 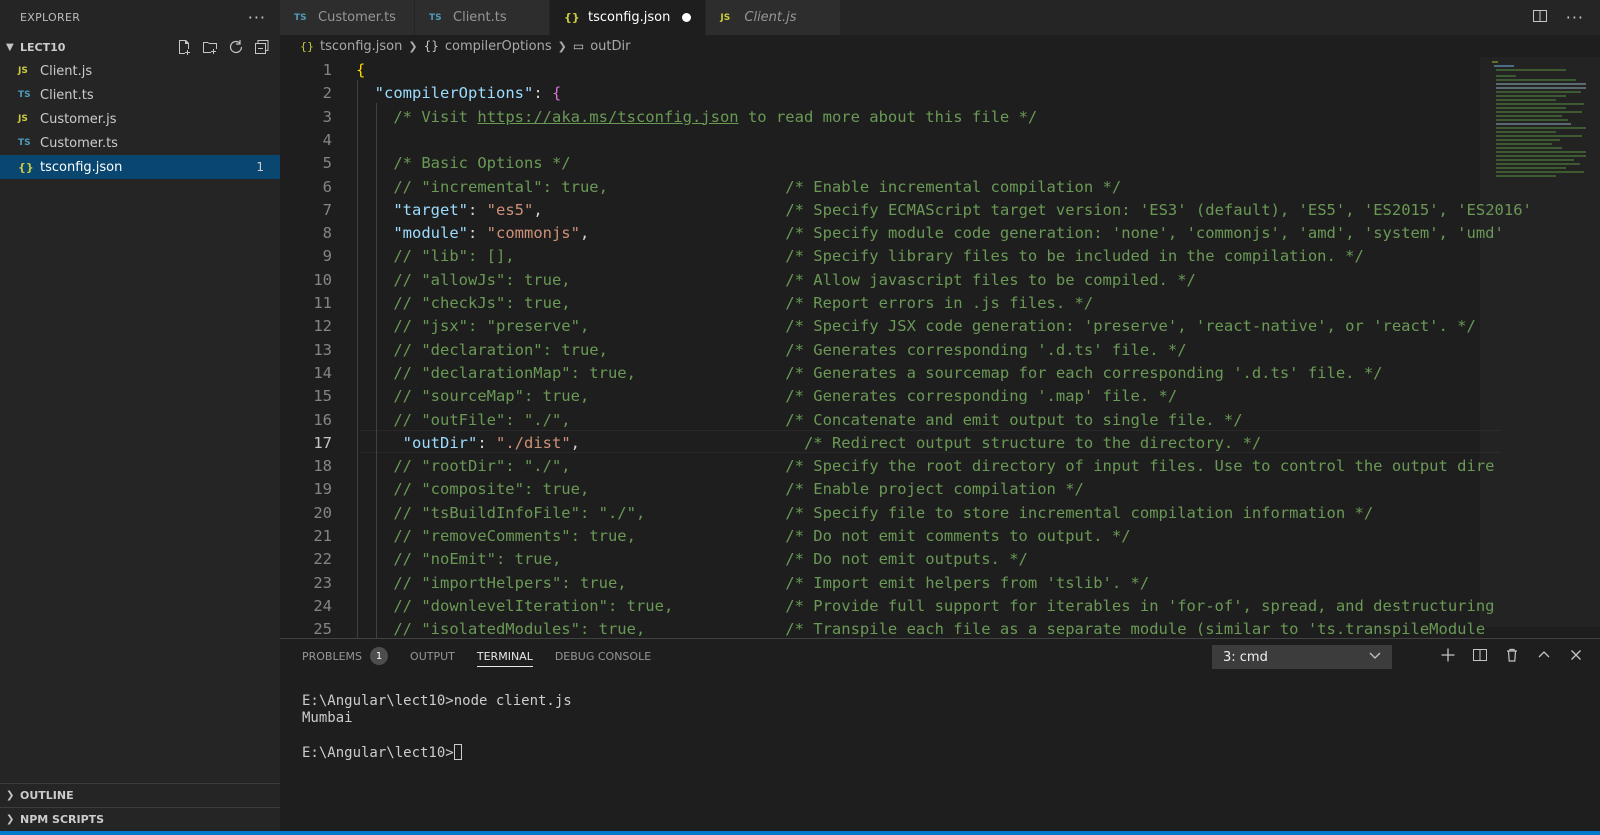 What do you see at coordinates (880, 163) in the screenshot?
I see `code-line: 5 /* Basic Options */` at bounding box center [880, 163].